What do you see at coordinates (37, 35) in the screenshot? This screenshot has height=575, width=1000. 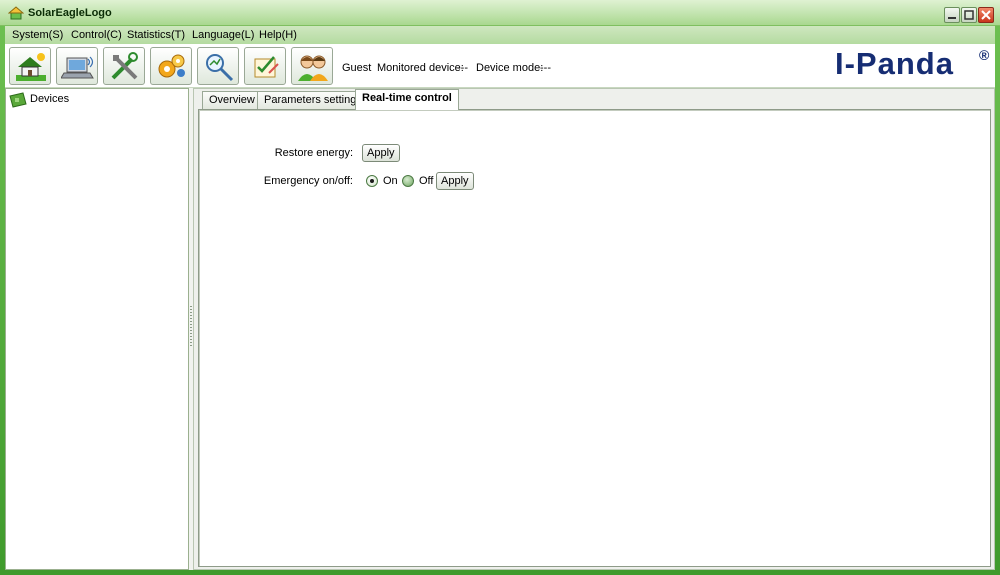 I see `menu-system: System(S)` at bounding box center [37, 35].